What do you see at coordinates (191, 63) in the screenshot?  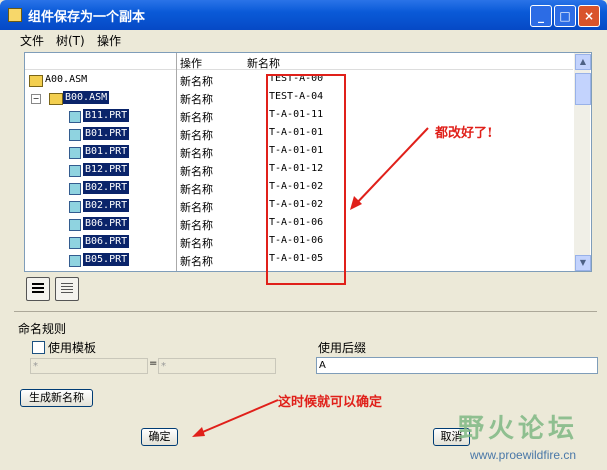 I see `header-operation: 操作` at bounding box center [191, 63].